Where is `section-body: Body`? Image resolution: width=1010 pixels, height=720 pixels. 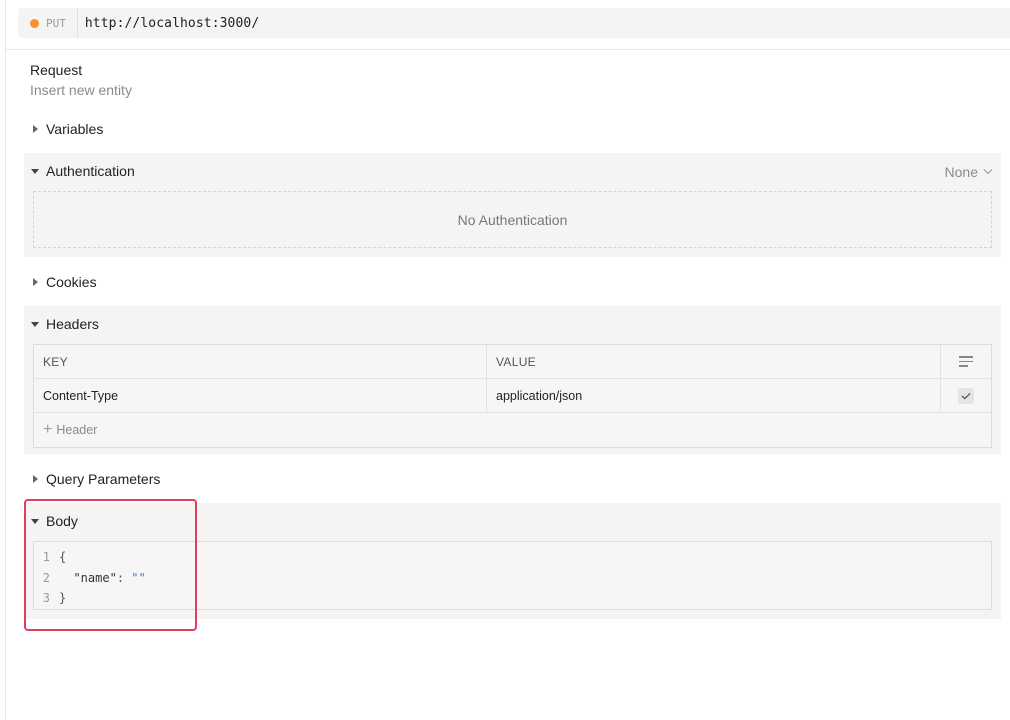
section-body: Body is located at coordinates (54, 521).